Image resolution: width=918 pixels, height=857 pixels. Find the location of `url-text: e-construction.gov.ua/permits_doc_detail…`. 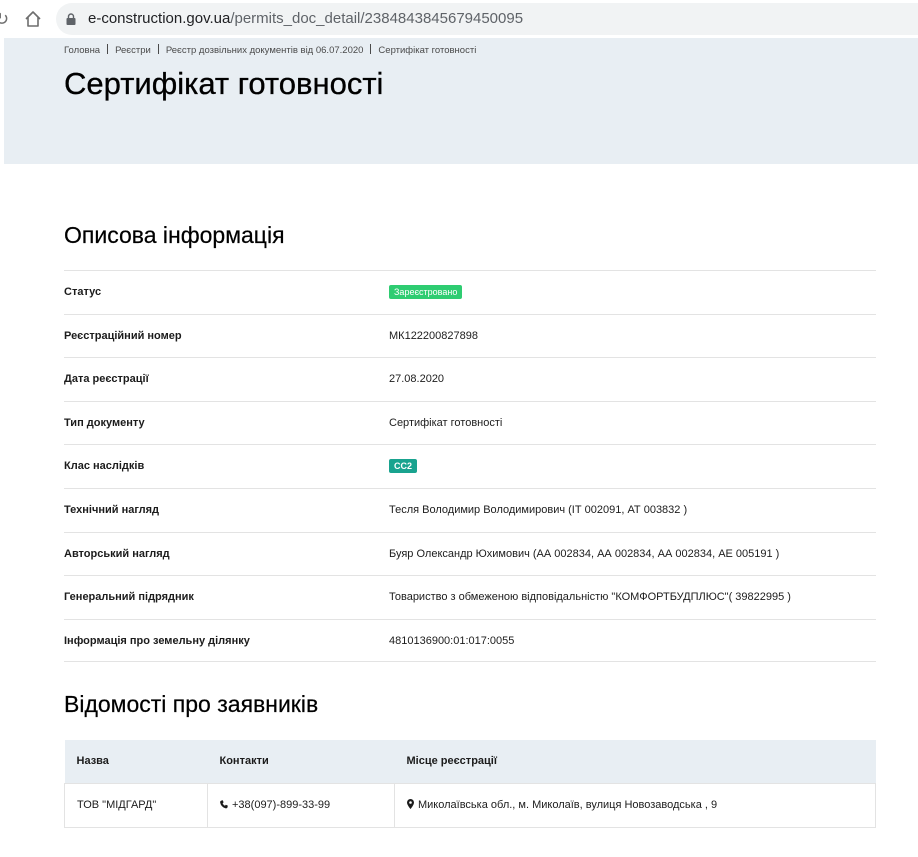

url-text: e-construction.gov.ua/permits_doc_detail… is located at coordinates (305, 18).